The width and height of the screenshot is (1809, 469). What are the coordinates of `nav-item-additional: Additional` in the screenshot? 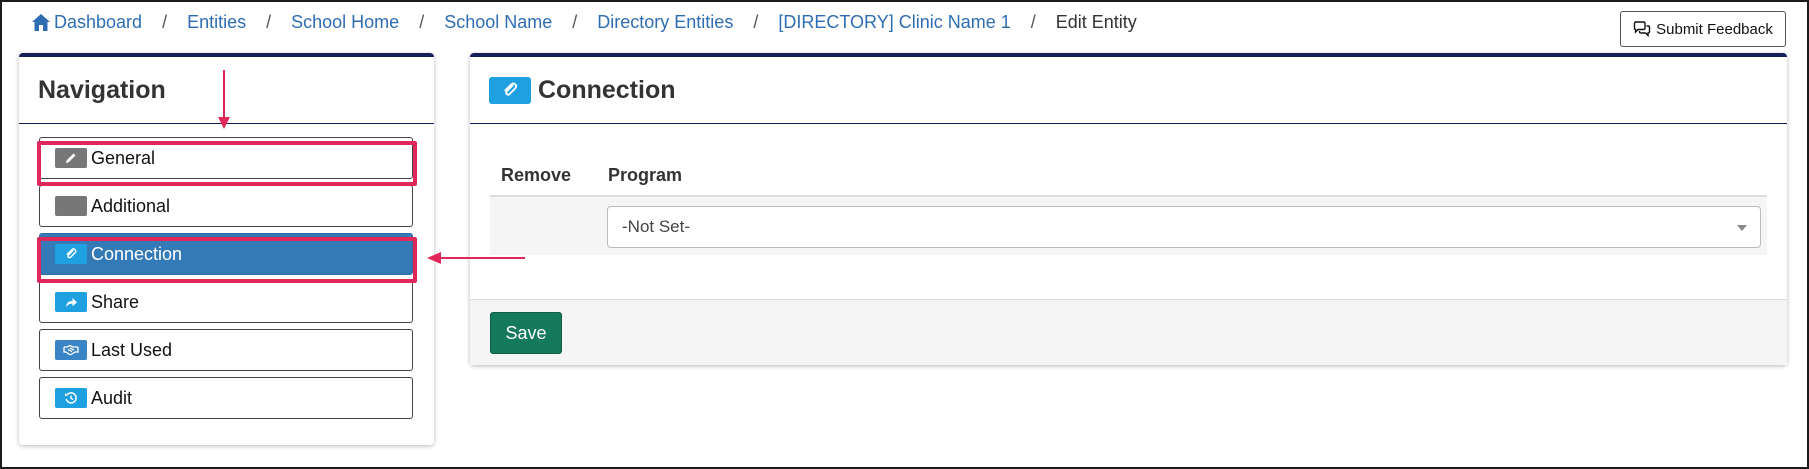 It's located at (226, 206).